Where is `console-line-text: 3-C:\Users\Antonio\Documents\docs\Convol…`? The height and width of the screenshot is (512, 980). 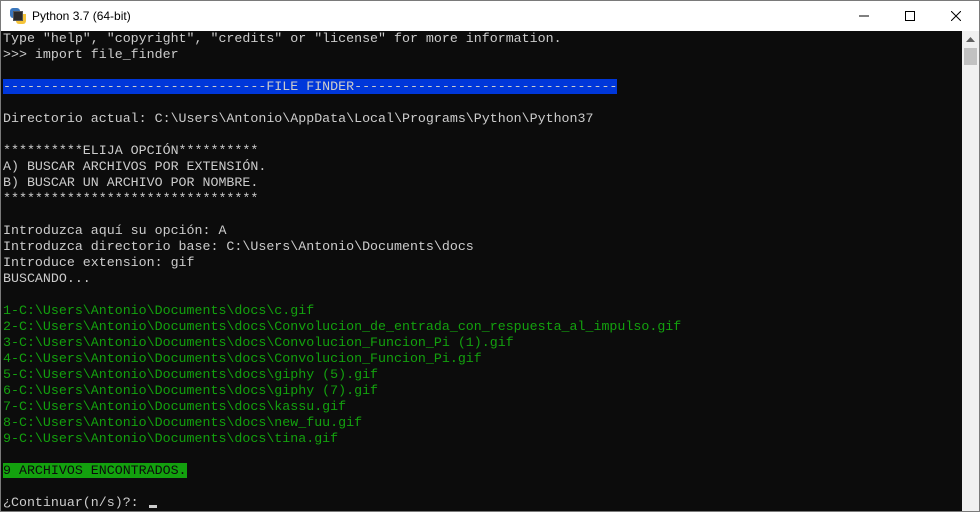
console-line-text: 3-C:\Users\Antonio\Documents\docs\Convol… is located at coordinates (258, 342).